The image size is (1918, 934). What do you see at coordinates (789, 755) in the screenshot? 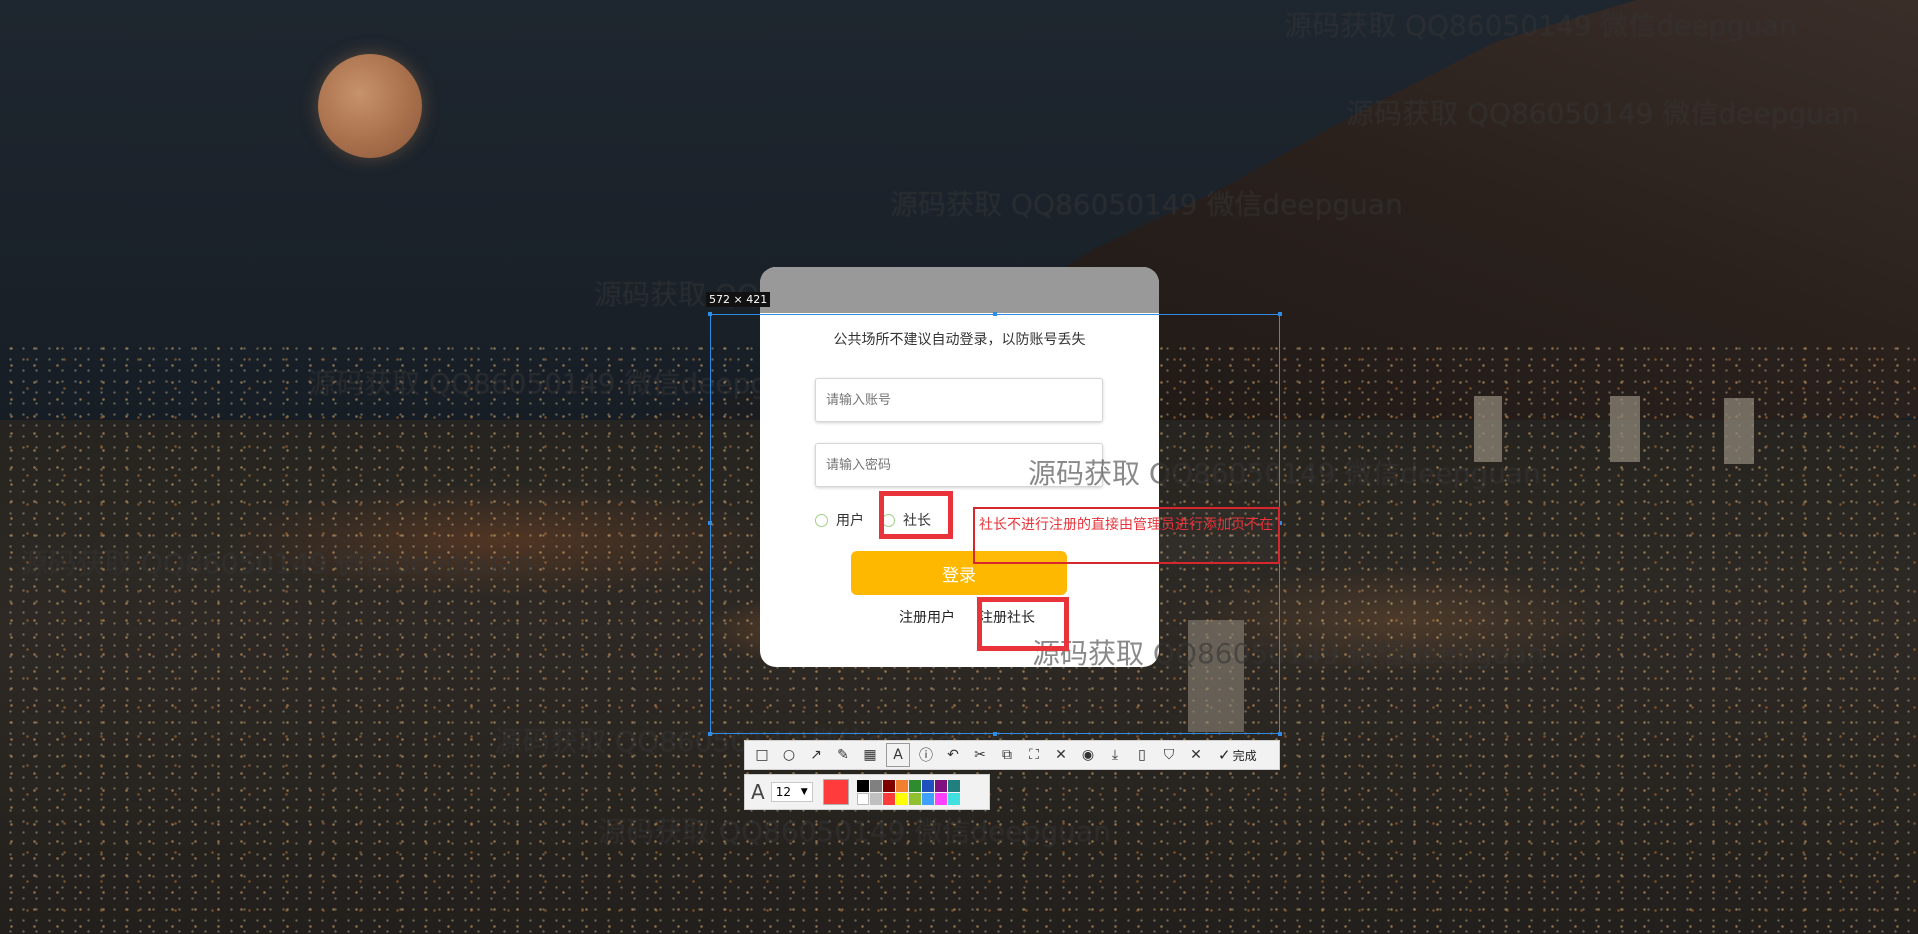
I see `ellipse-icon: ○` at bounding box center [789, 755].